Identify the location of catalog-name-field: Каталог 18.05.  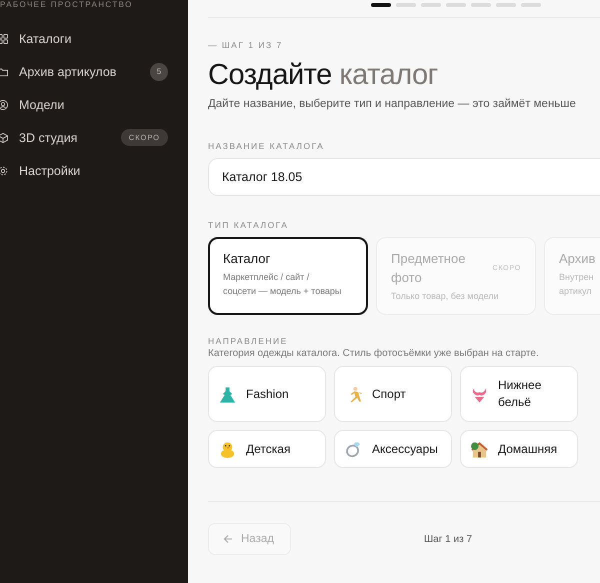
(404, 177).